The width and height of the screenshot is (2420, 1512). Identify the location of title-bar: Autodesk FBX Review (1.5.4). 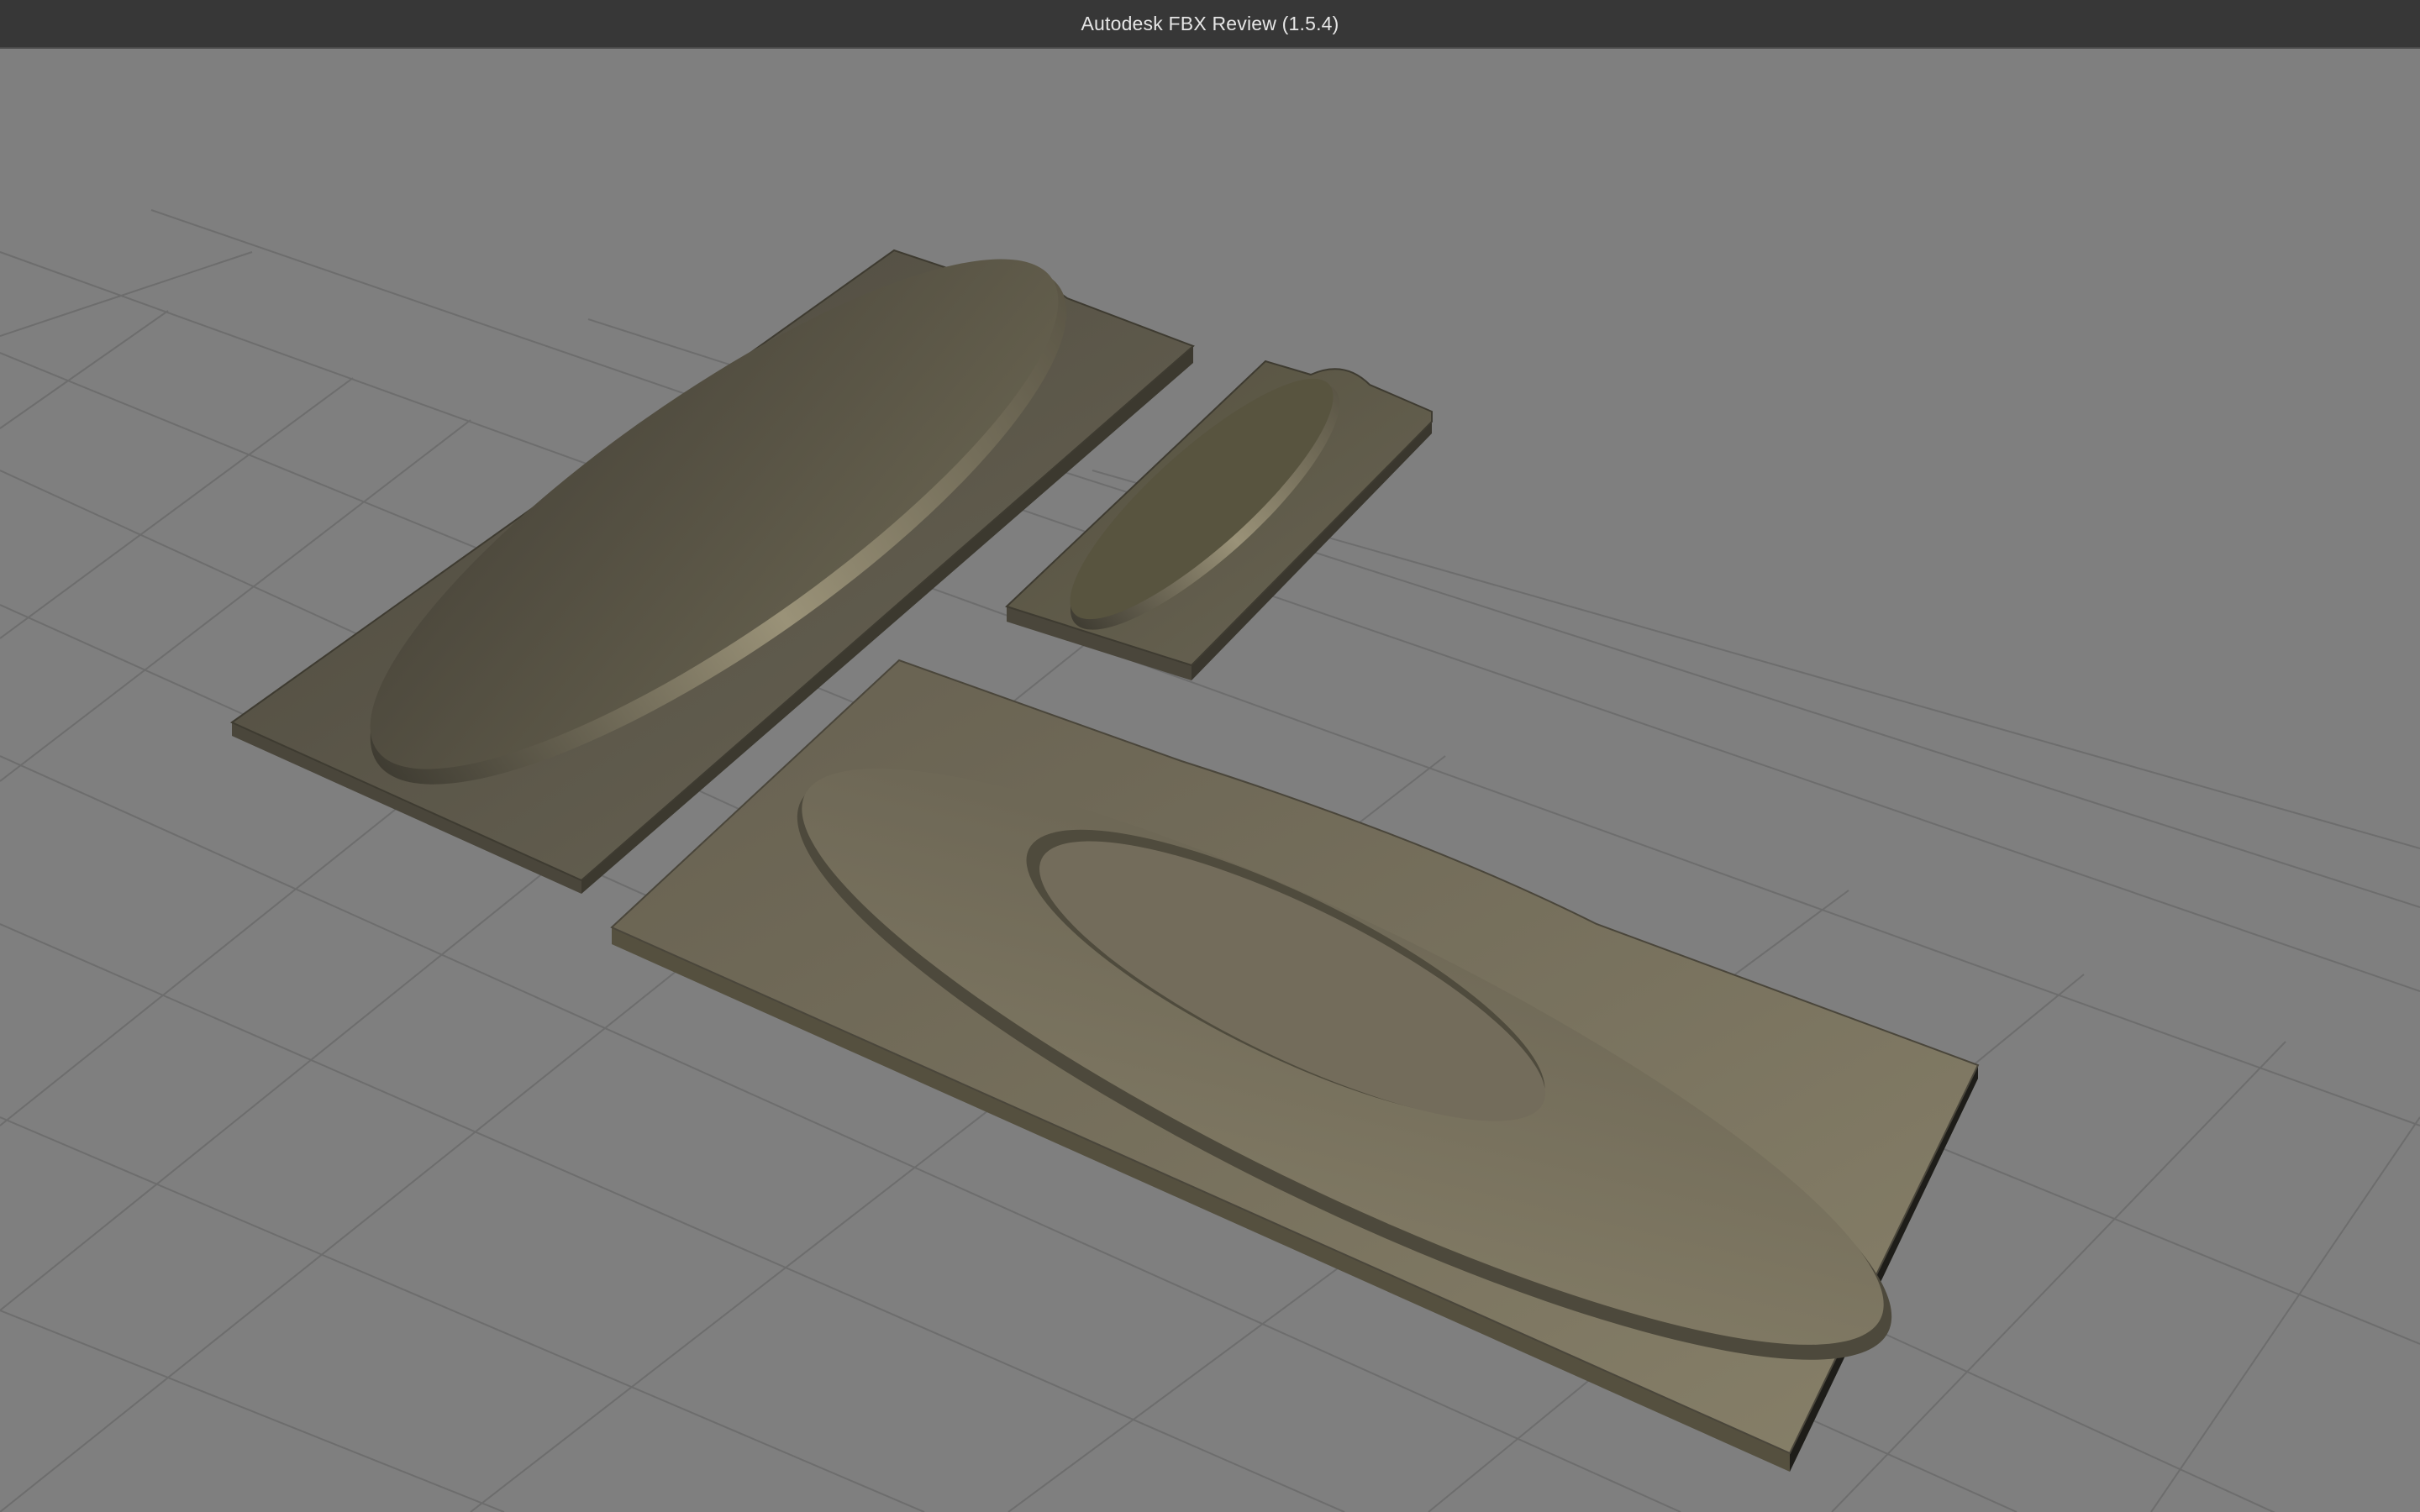
(1210, 24).